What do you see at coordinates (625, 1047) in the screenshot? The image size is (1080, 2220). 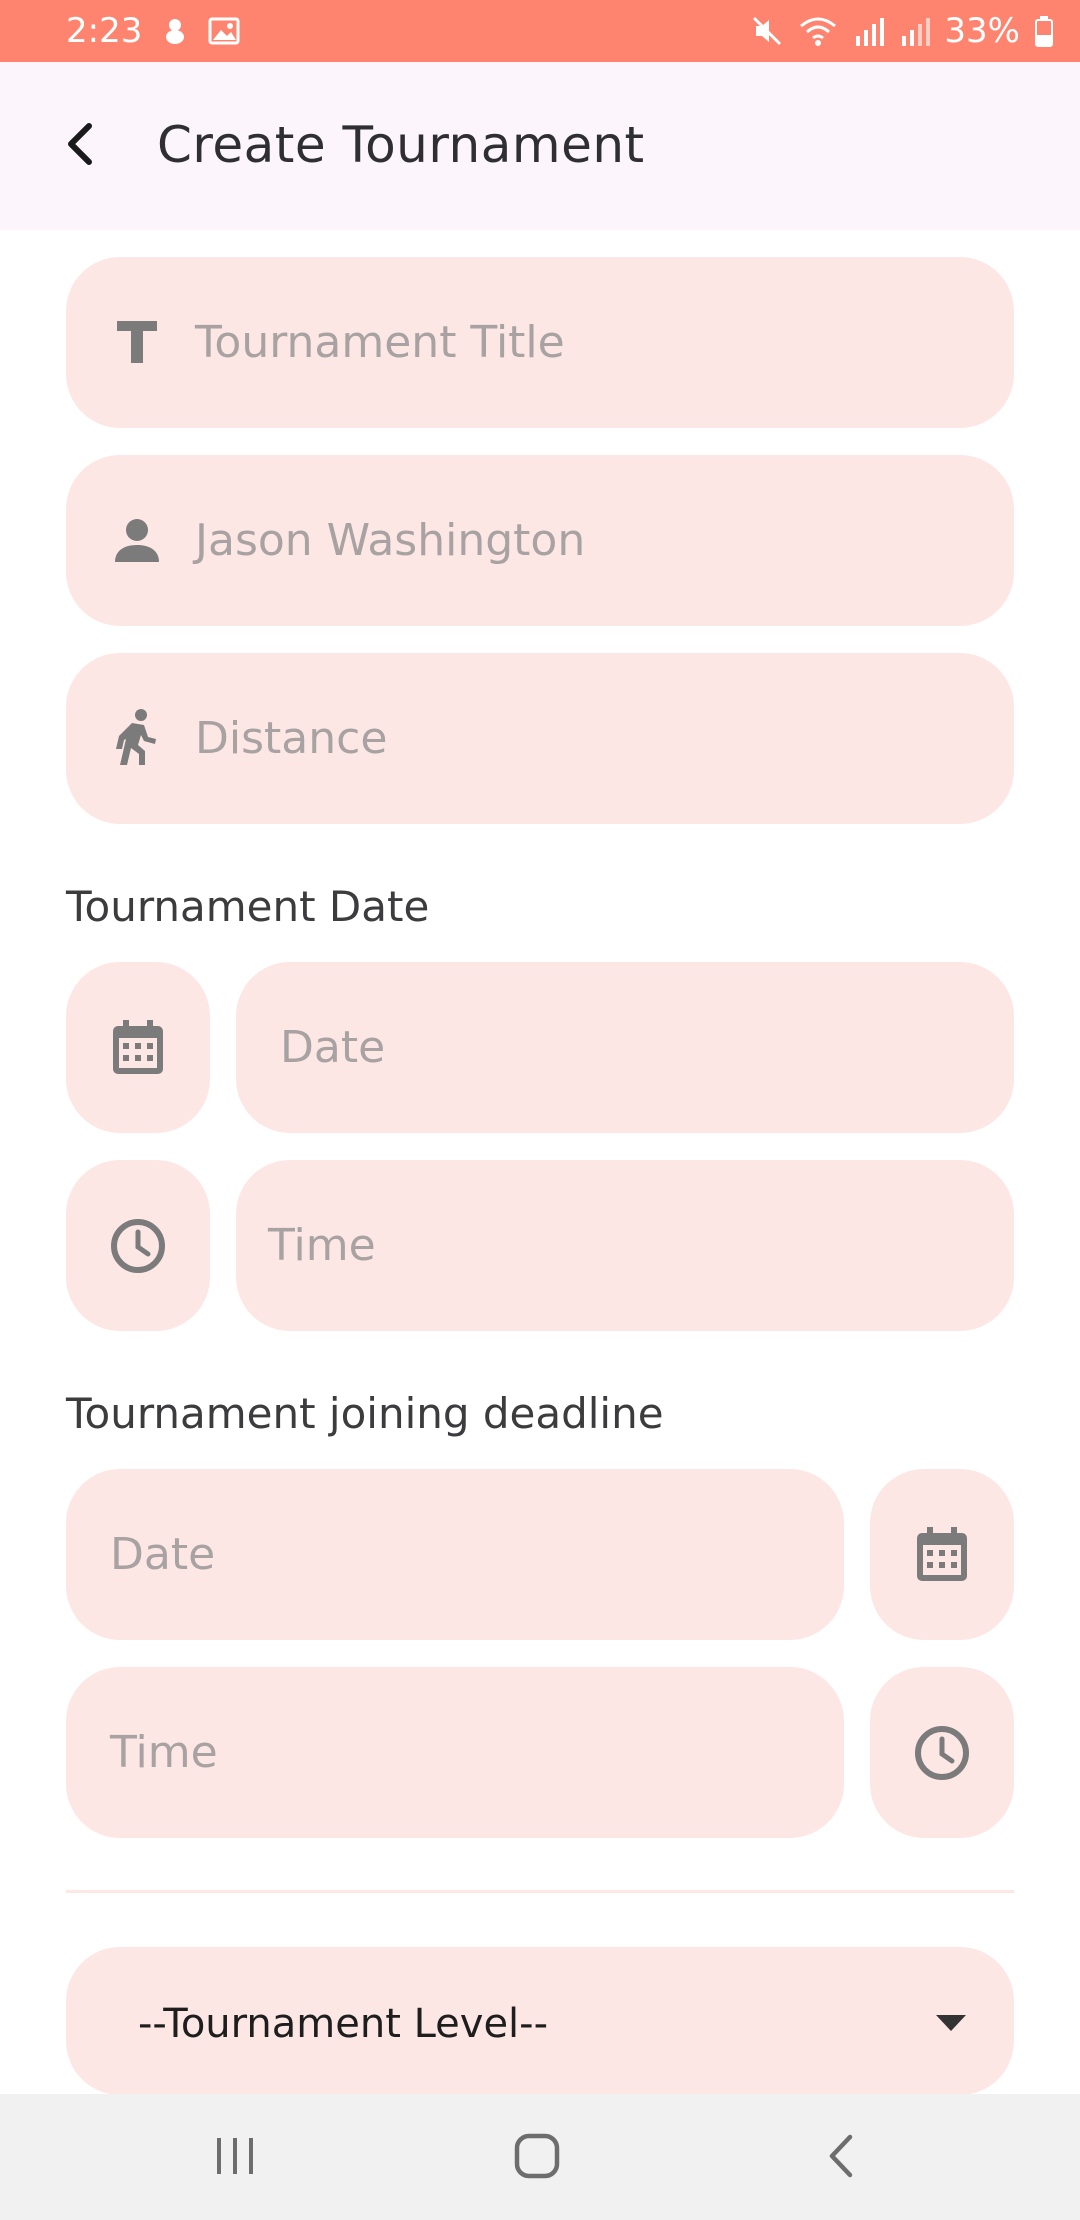 I see `tournament-date-input: Date` at bounding box center [625, 1047].